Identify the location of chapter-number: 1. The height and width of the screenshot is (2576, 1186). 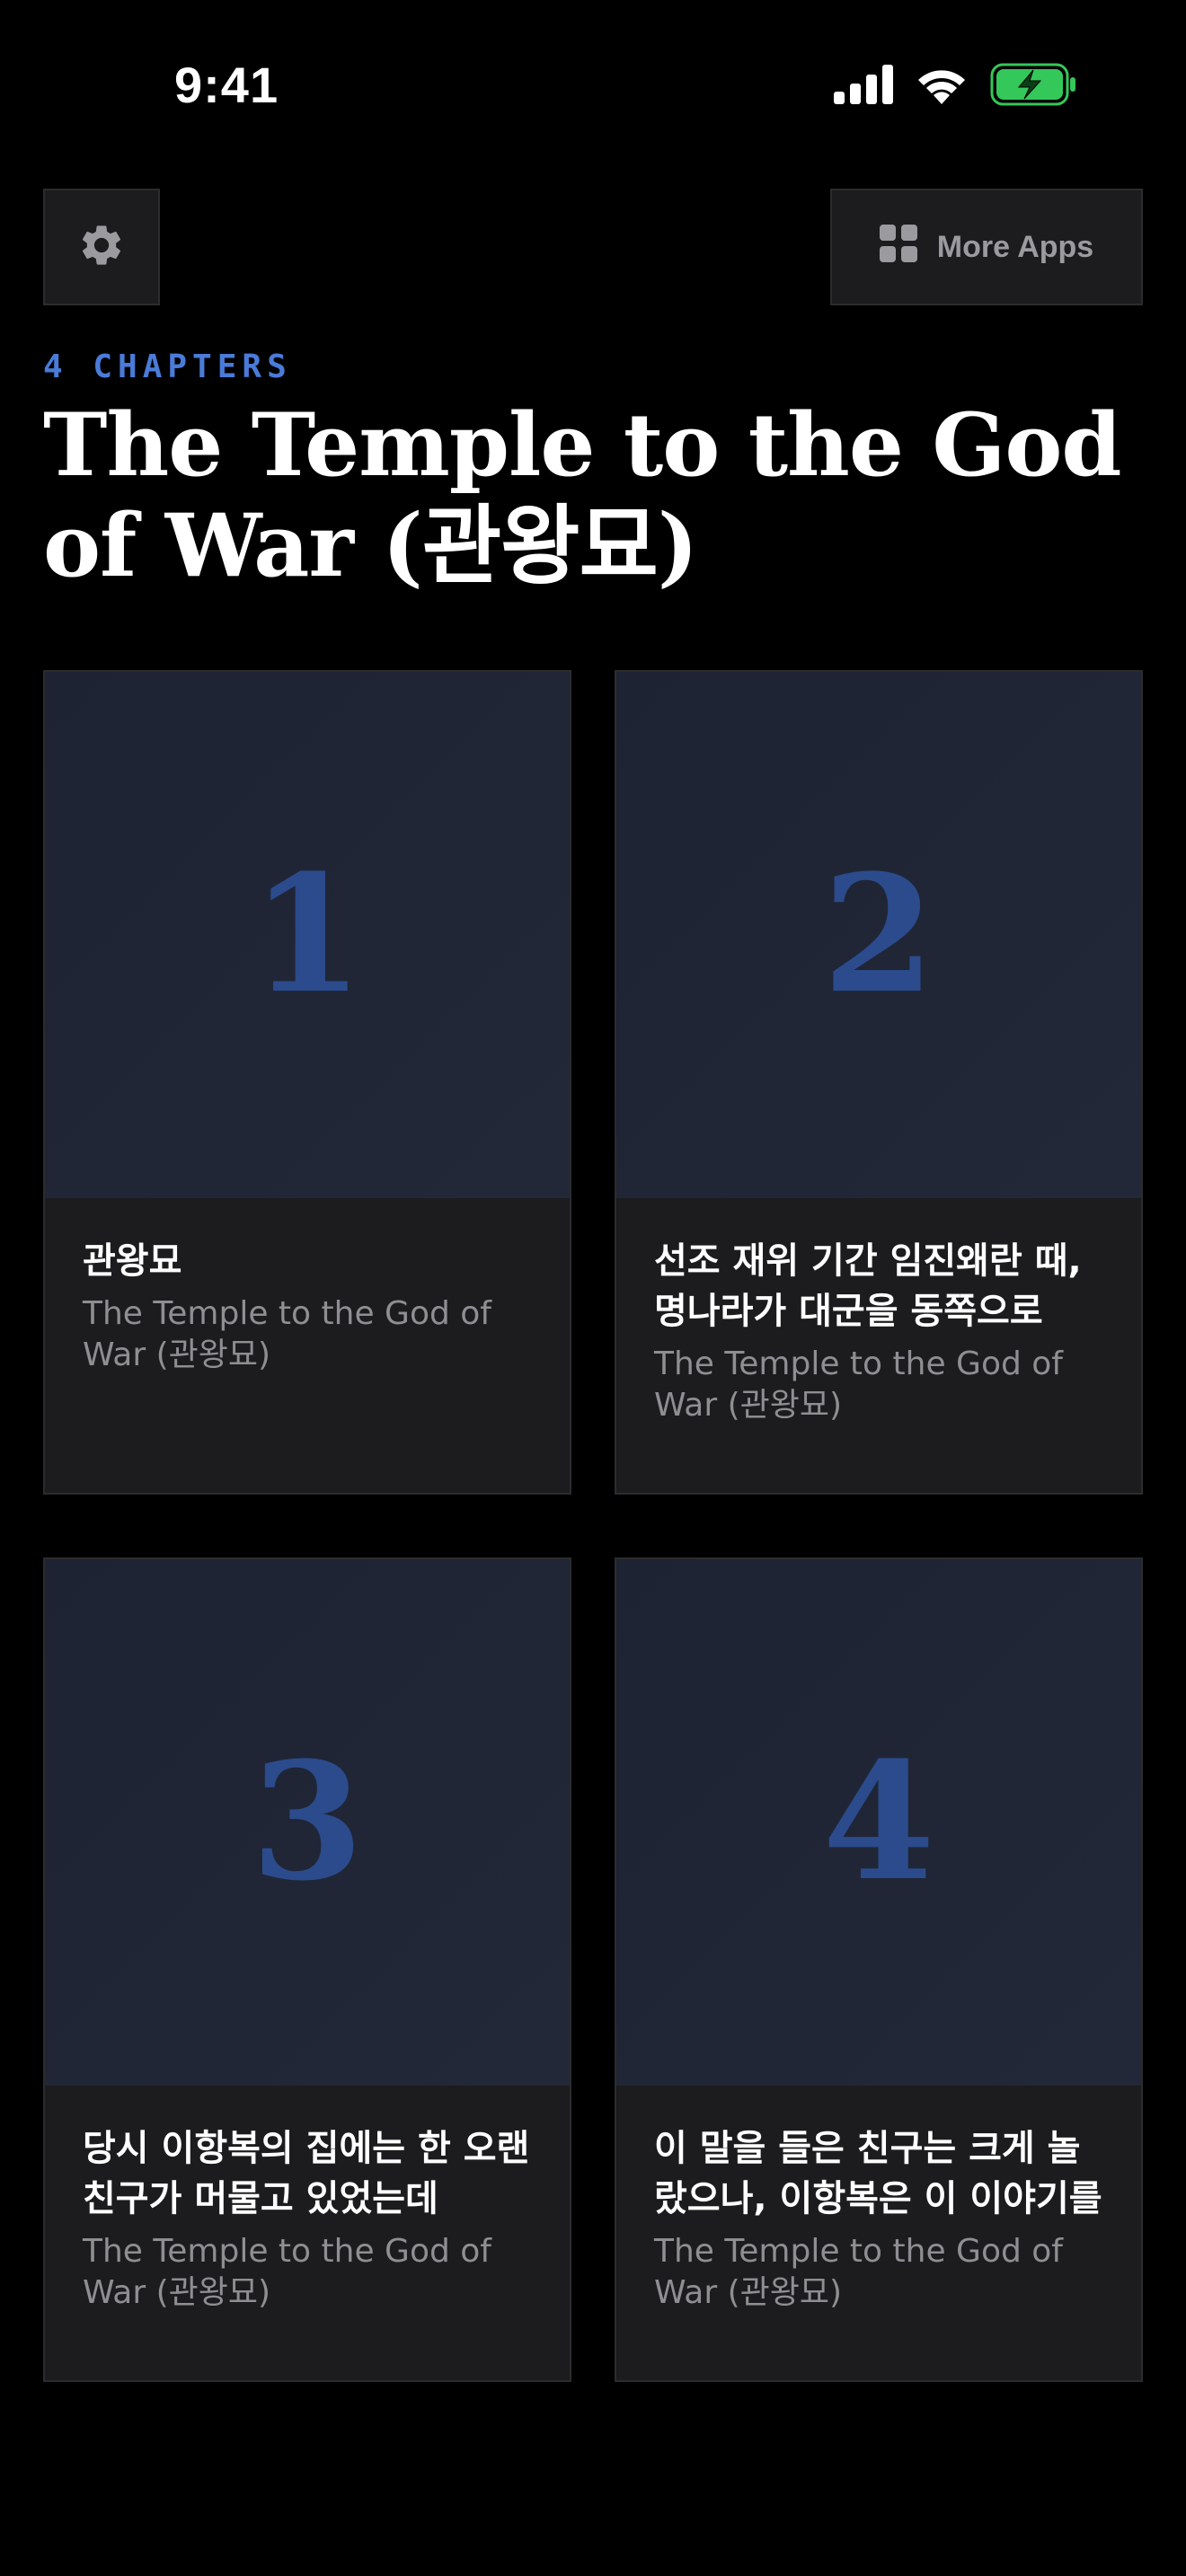
(307, 934).